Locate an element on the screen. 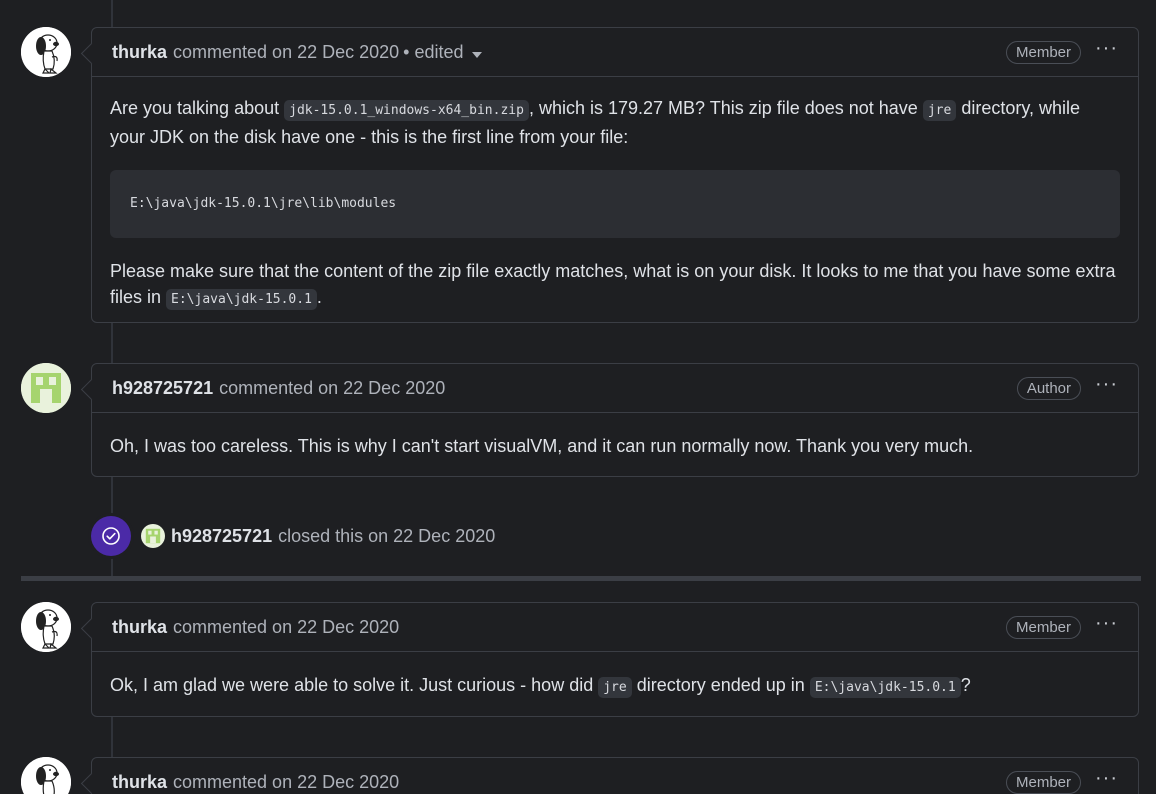  code-block: E:\java\jdk-15.0.1\jre\lib\modules is located at coordinates (615, 204).